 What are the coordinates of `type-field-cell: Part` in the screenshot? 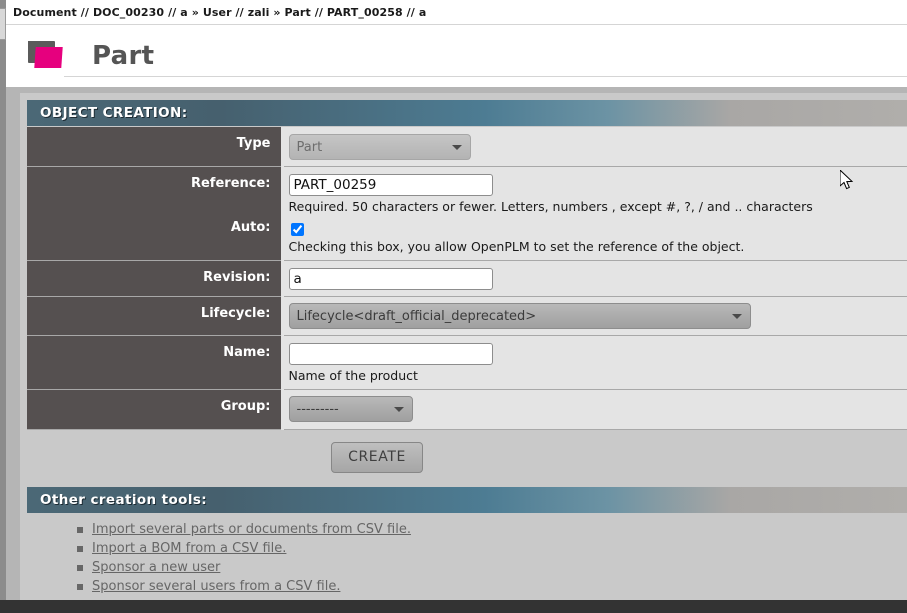 It's located at (594, 147).